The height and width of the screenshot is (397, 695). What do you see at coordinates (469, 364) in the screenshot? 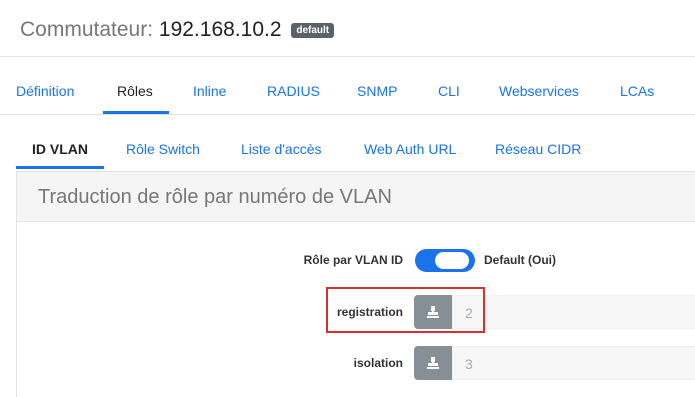
I see `isolation-placeholder: 3` at bounding box center [469, 364].